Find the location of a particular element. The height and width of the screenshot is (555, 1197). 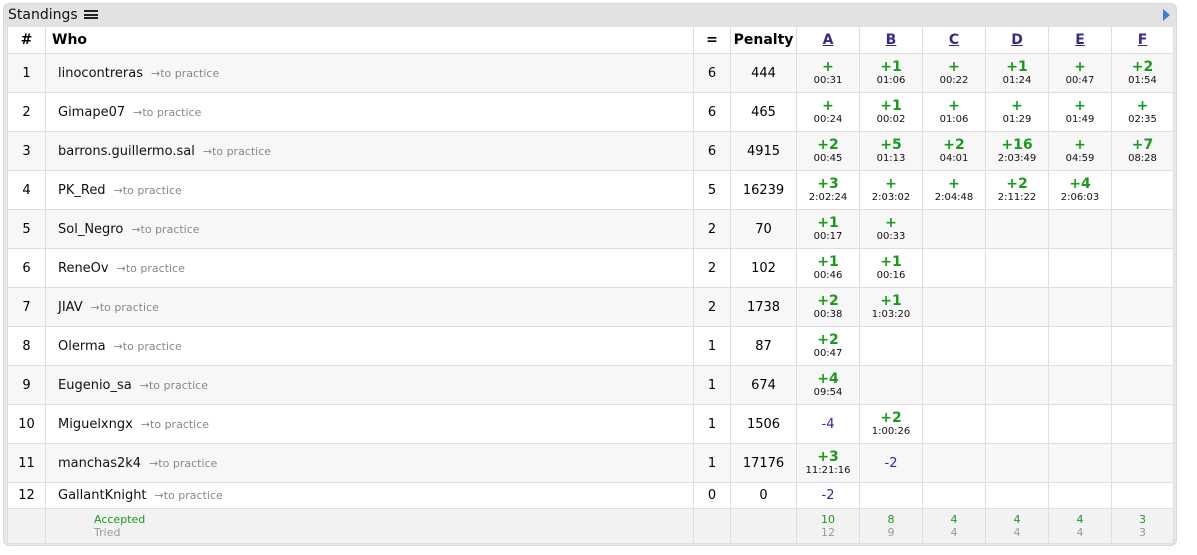

result-mark: +1 is located at coordinates (891, 66).